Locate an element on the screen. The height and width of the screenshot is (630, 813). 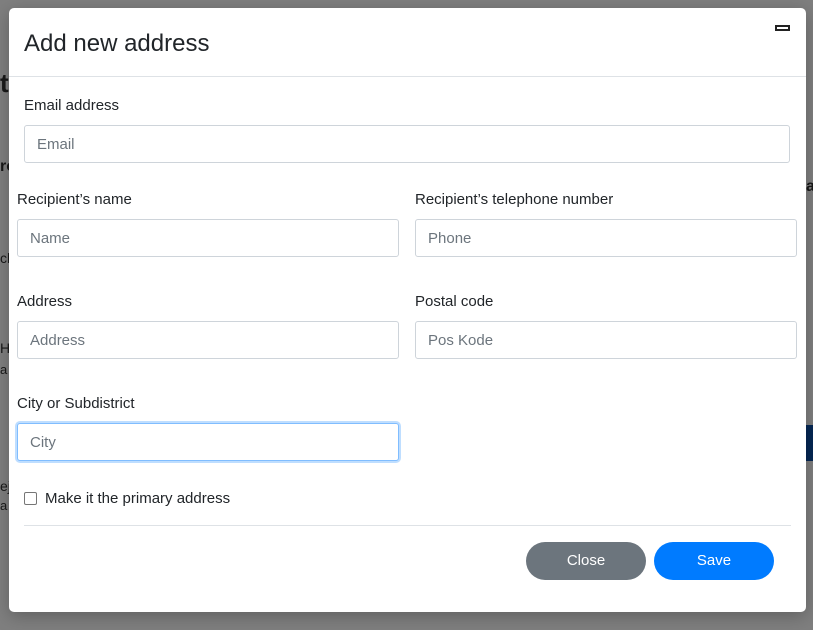
postal-code-label: Postal code is located at coordinates (454, 301).